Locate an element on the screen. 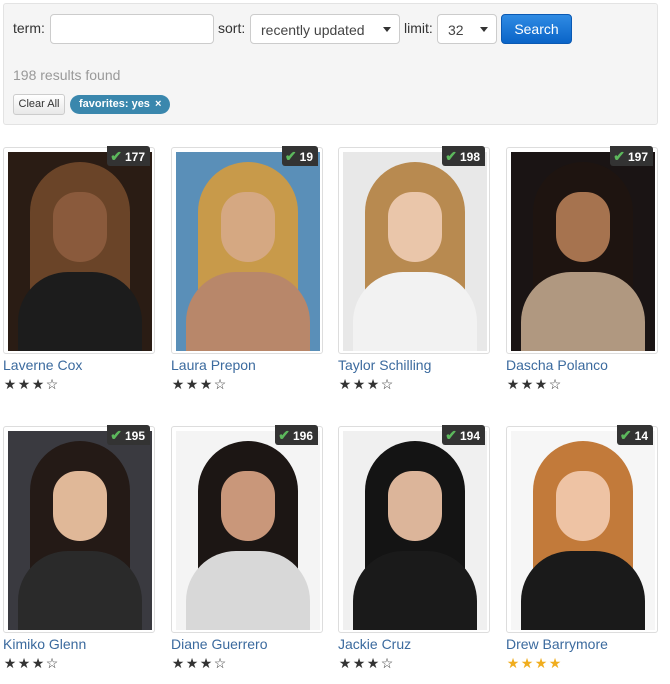 The image size is (670, 684). scene-count-badge: ✔ 177 is located at coordinates (128, 156).